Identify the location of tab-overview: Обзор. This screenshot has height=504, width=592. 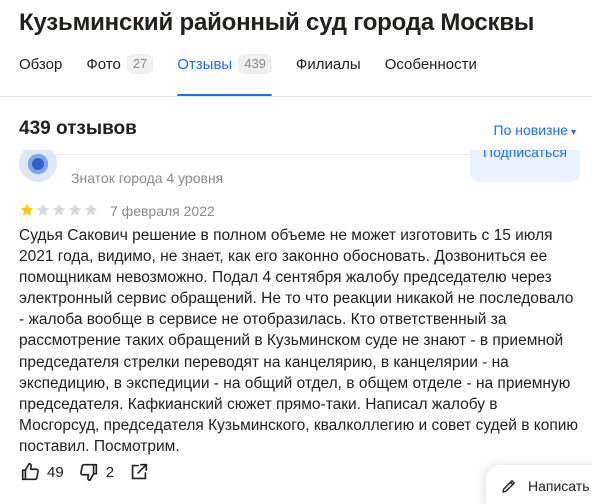
(40, 64).